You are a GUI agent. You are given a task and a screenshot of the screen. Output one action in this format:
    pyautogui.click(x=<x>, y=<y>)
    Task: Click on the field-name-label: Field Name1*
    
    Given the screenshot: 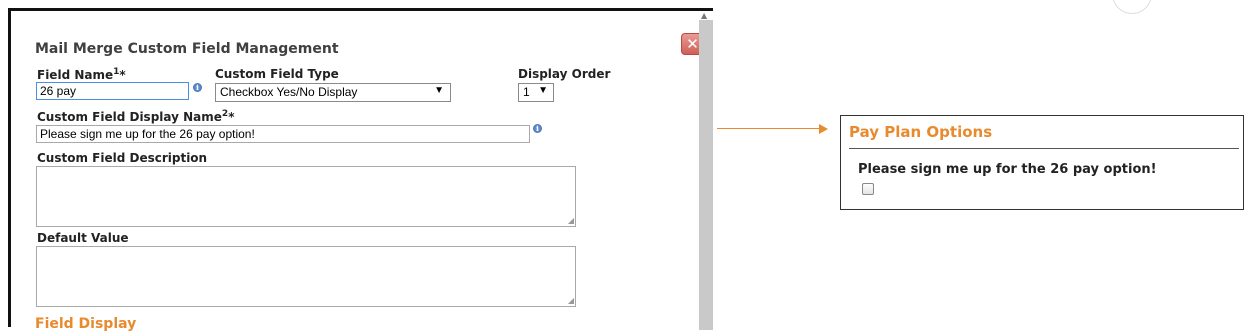 What is the action you would take?
    pyautogui.click(x=81, y=74)
    